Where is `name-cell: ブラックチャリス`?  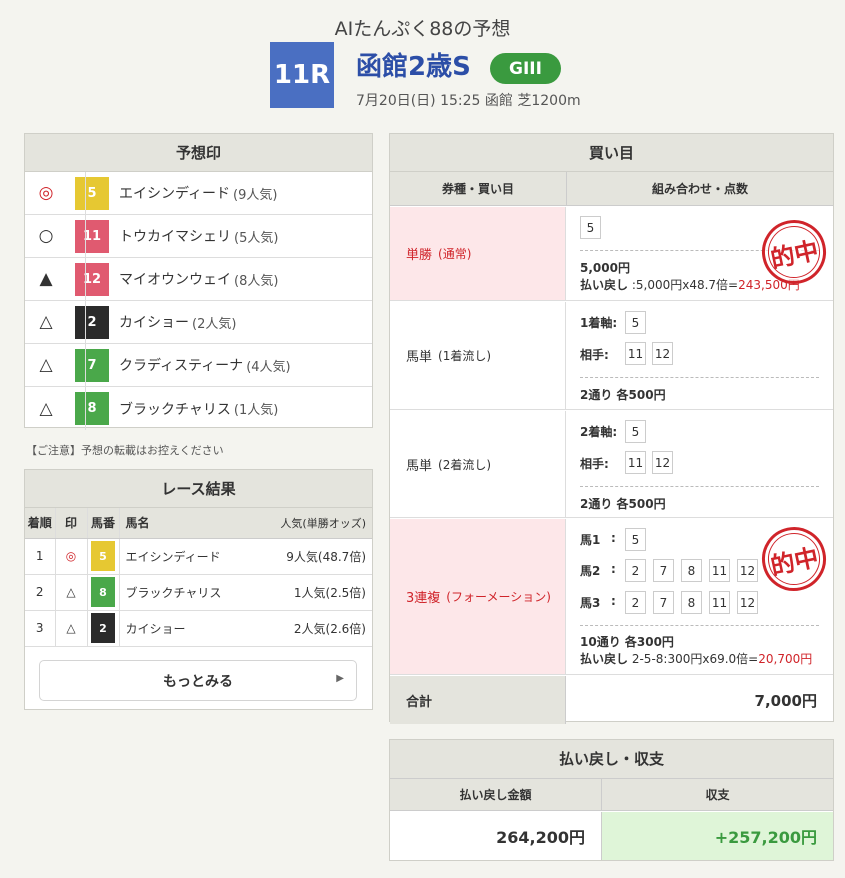 name-cell: ブラックチャリス is located at coordinates (185, 592).